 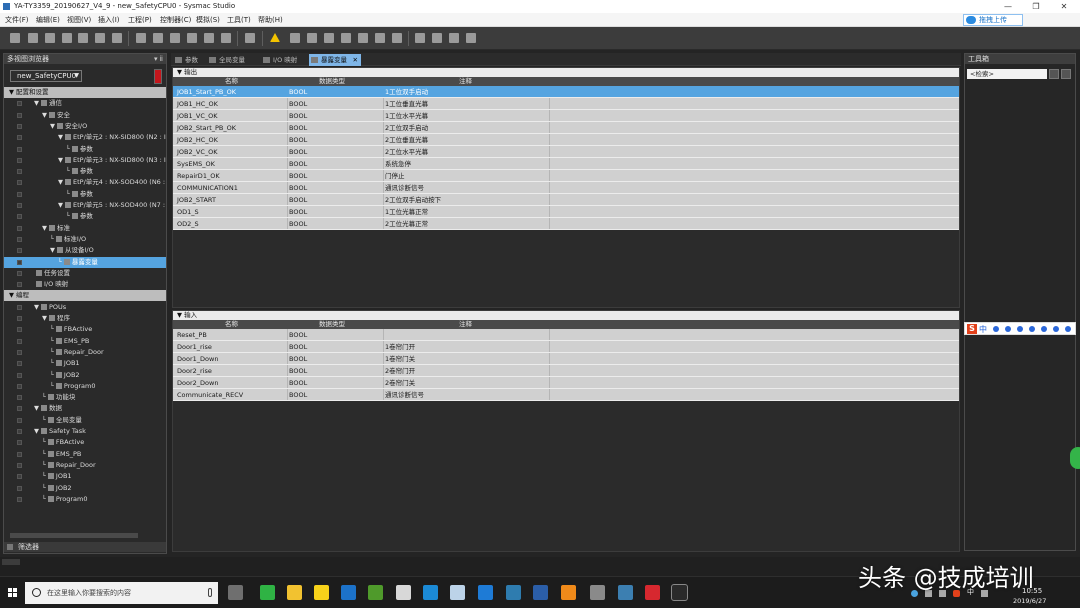 I want to click on tree-item: I/O 映射, so click(x=85, y=284).